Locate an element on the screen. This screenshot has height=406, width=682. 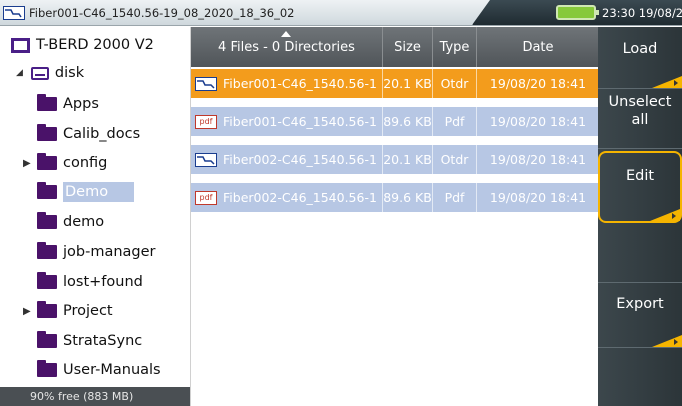
tree-item-label: StrataSync is located at coordinates (103, 341).